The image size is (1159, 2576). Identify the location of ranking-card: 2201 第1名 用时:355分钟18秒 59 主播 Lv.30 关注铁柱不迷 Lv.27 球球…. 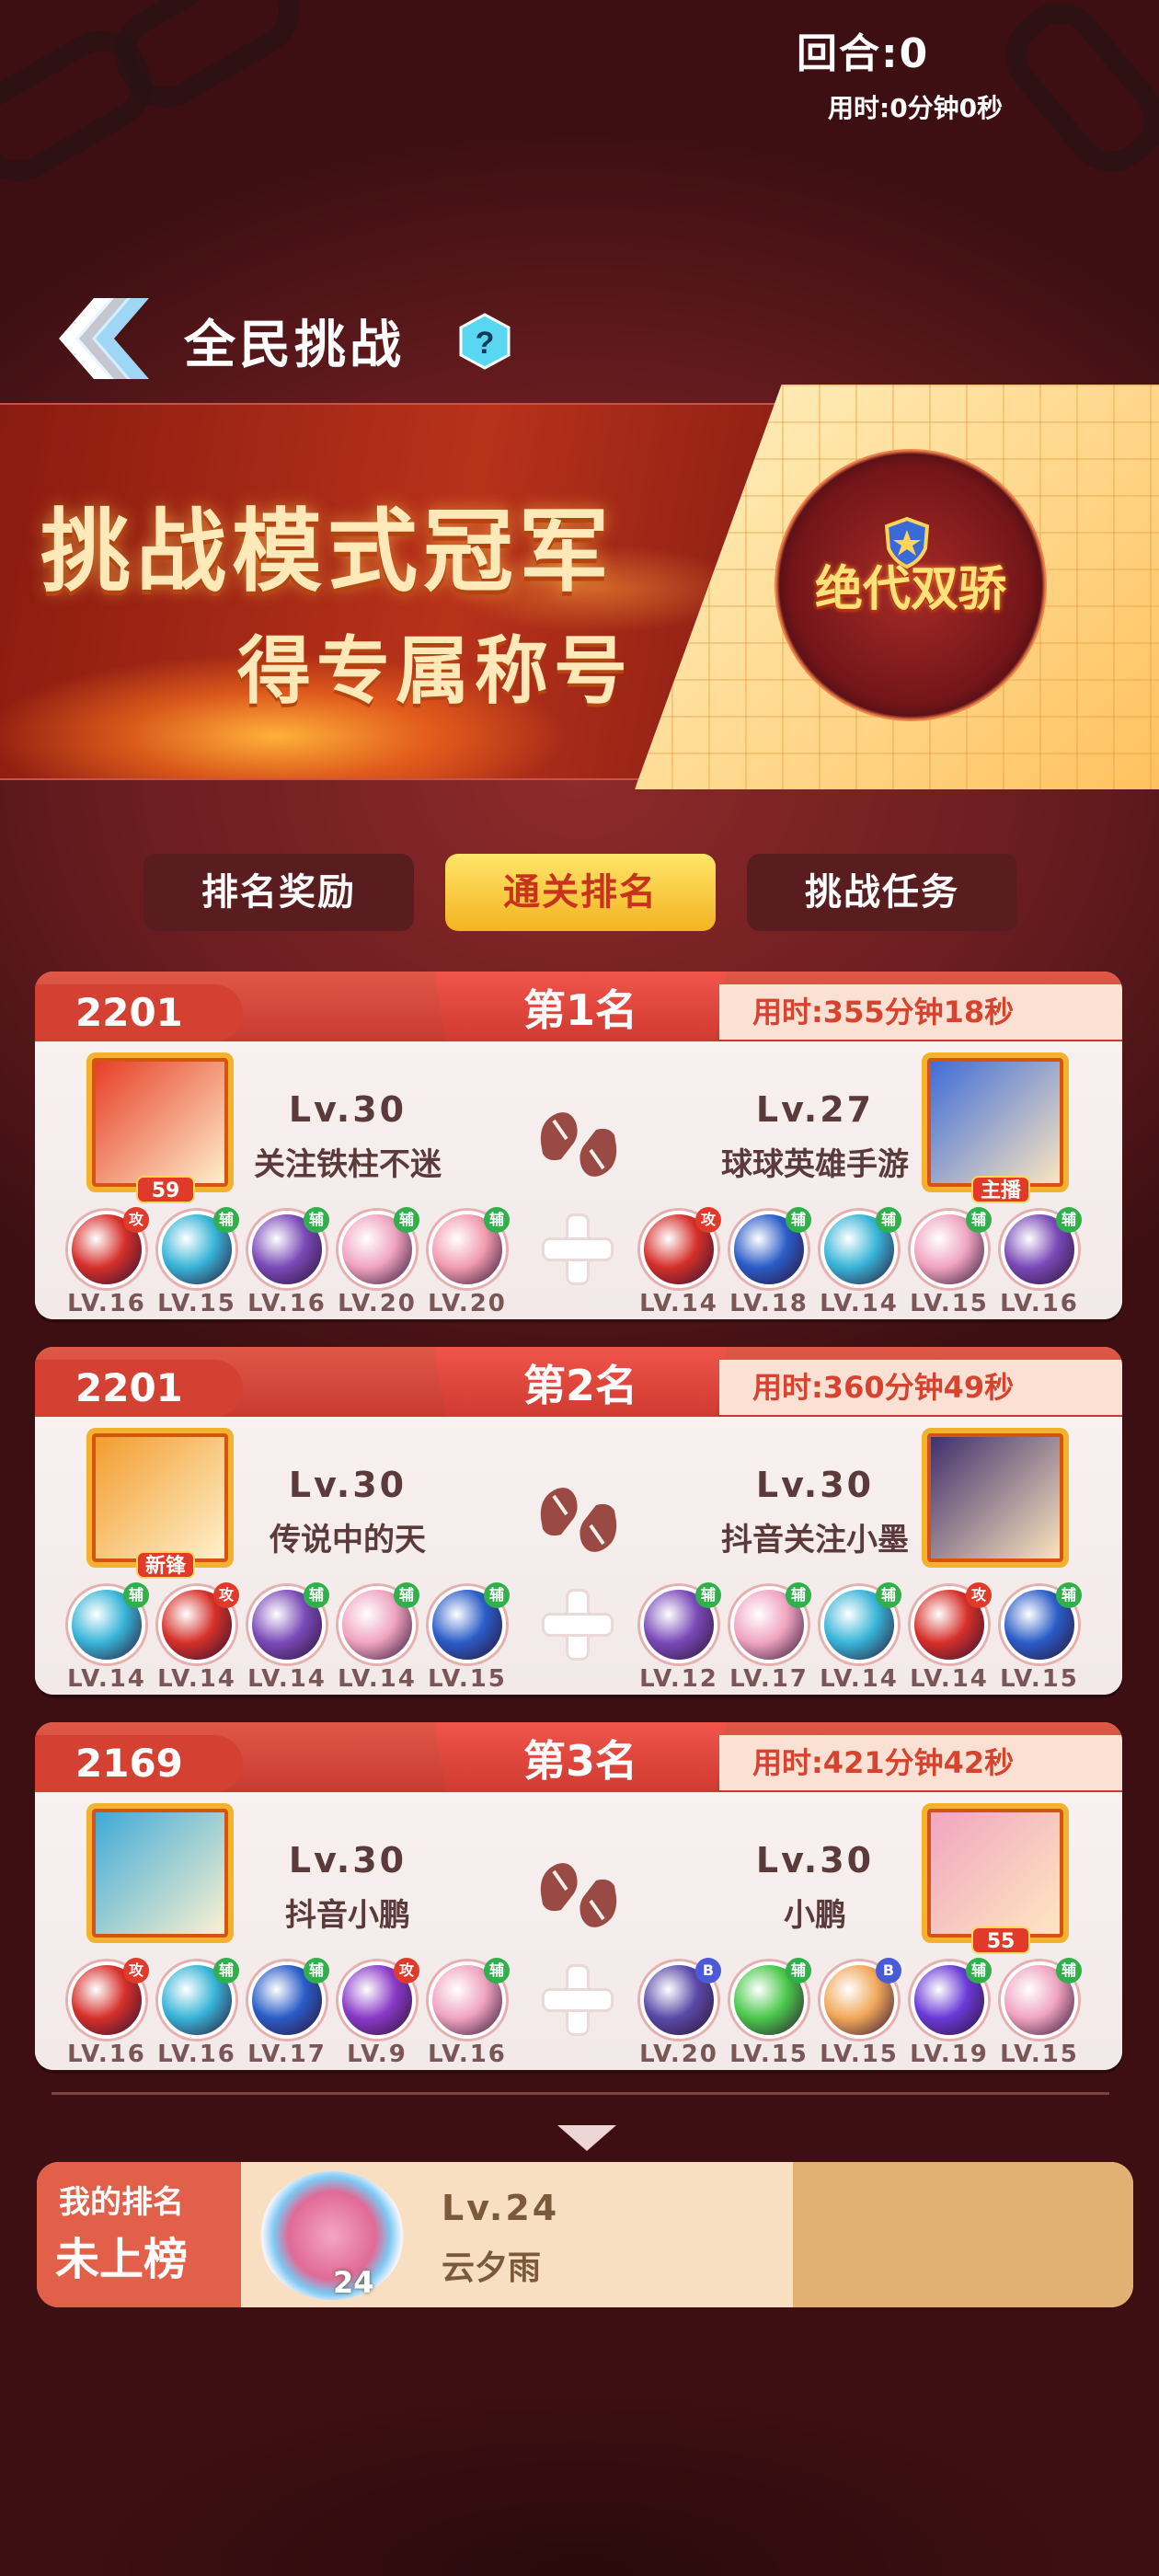
(578, 1145).